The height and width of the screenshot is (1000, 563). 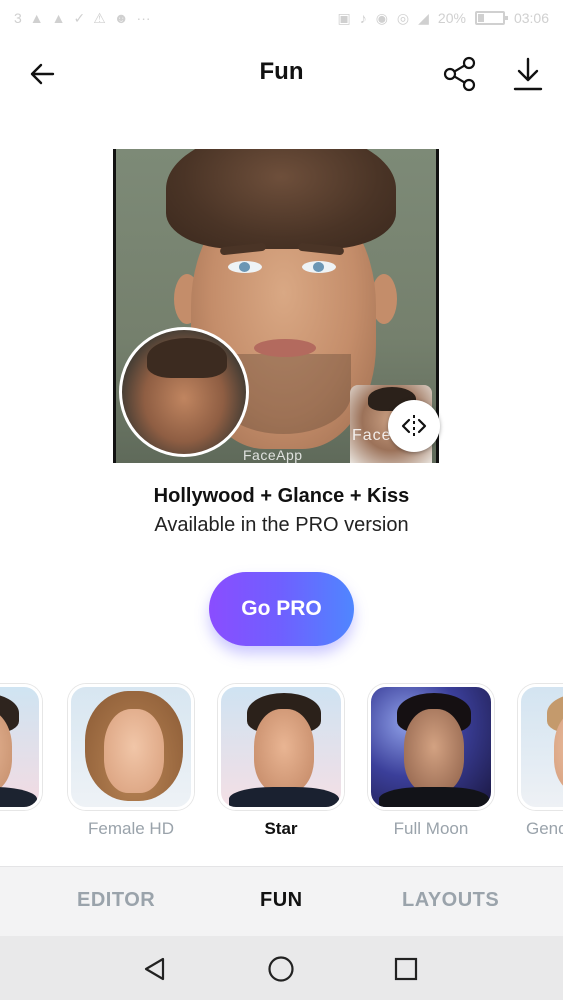 What do you see at coordinates (184, 392) in the screenshot?
I see `original-photo-circle` at bounding box center [184, 392].